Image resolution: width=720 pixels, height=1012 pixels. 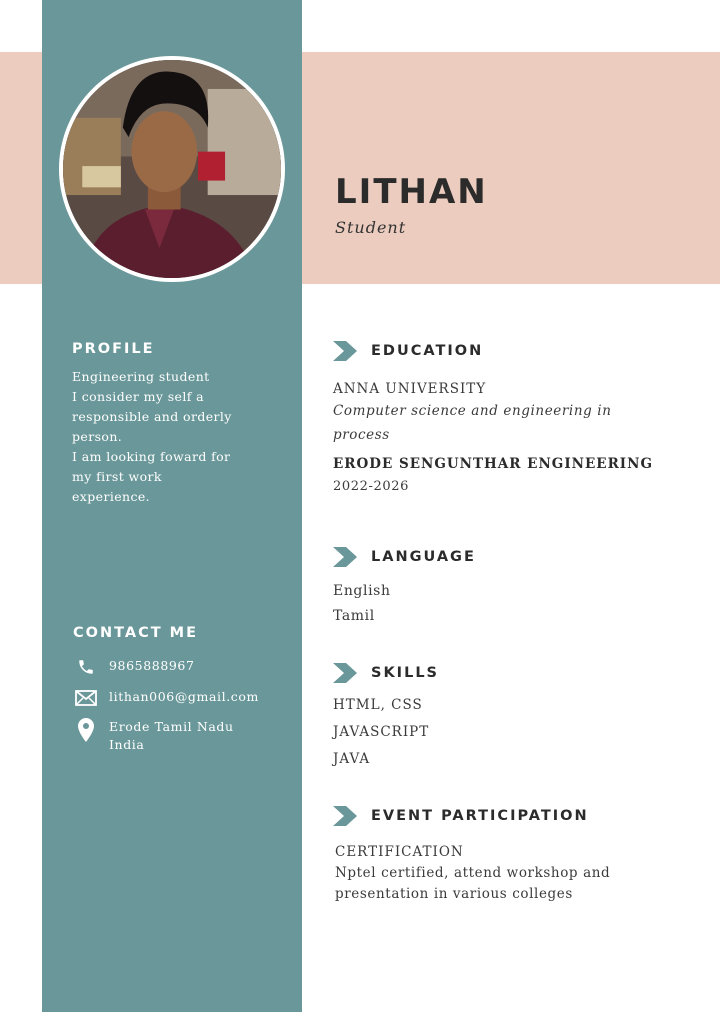 I want to click on person-role: Student, so click(x=371, y=227).